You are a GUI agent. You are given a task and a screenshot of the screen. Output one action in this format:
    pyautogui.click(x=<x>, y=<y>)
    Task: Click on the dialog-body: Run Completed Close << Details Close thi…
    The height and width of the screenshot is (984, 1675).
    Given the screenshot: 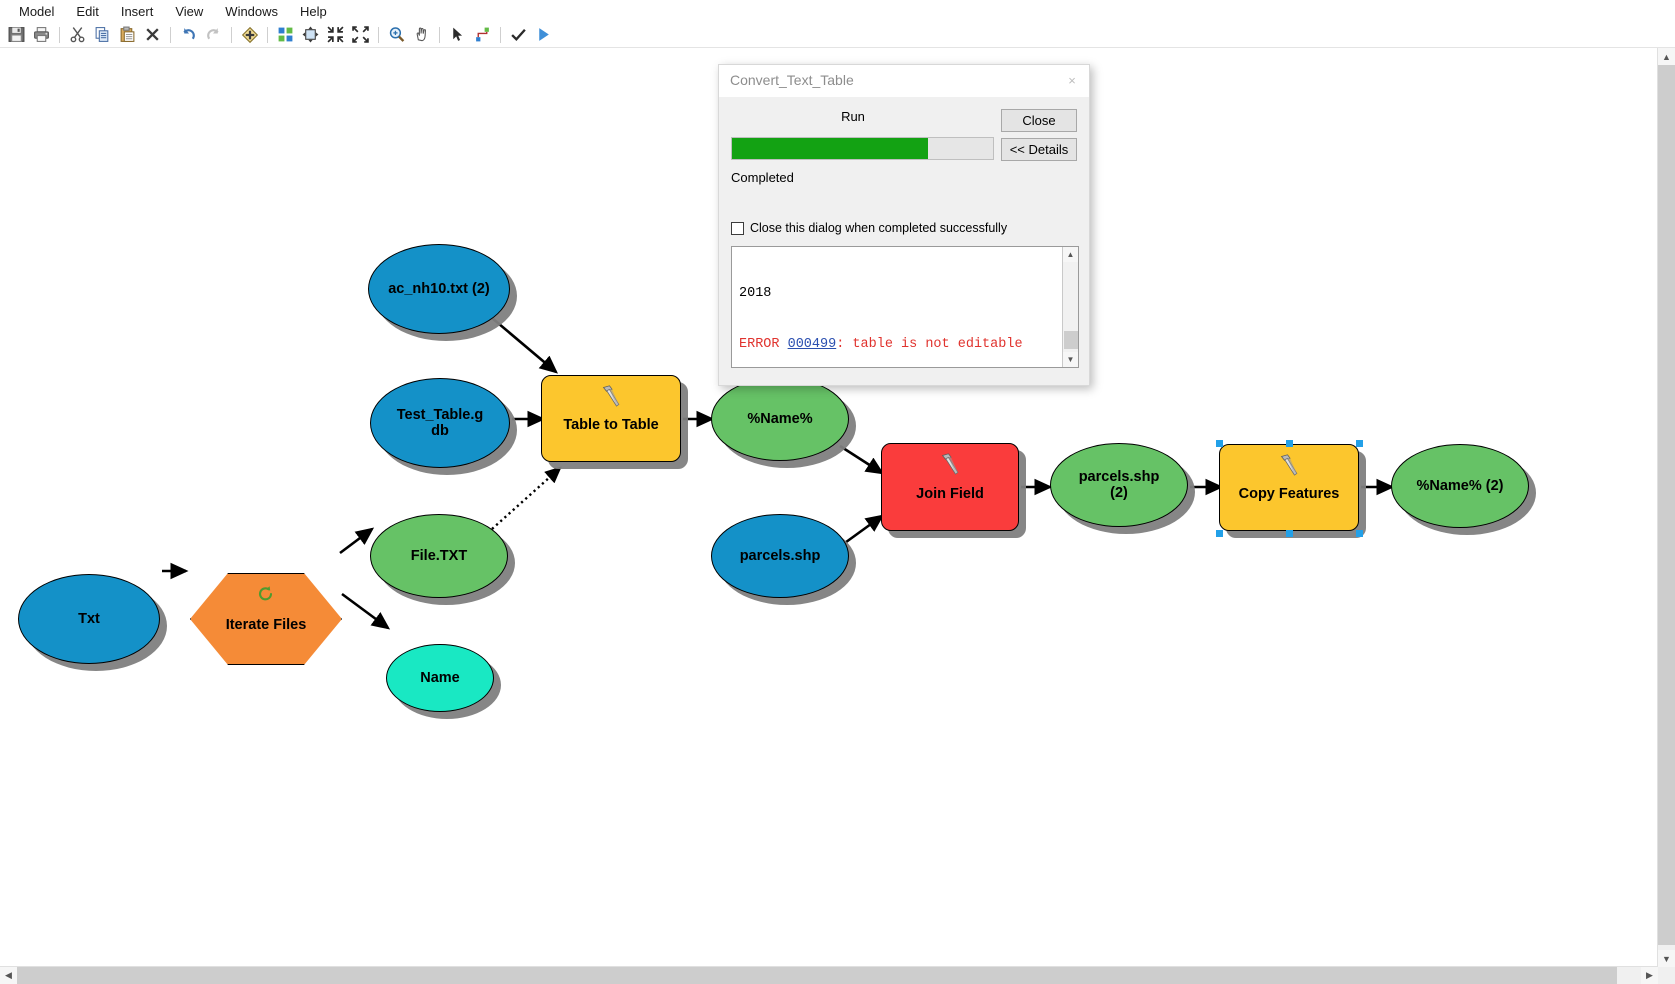 What is the action you would take?
    pyautogui.click(x=904, y=242)
    